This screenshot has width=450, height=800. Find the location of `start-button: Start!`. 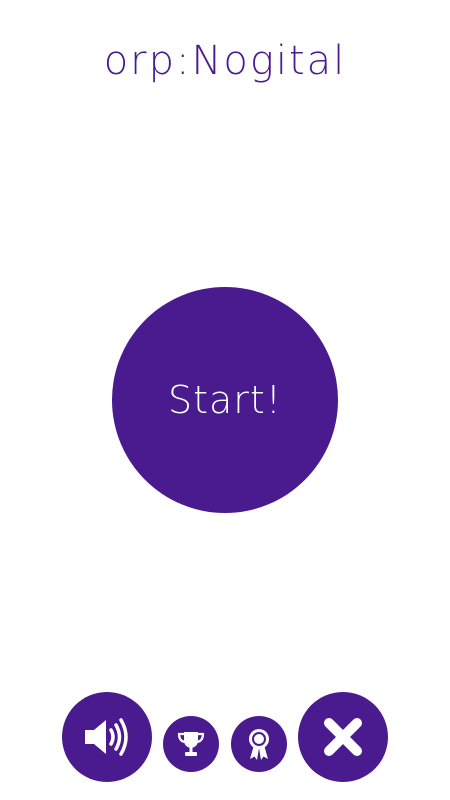

start-button: Start! is located at coordinates (225, 400).